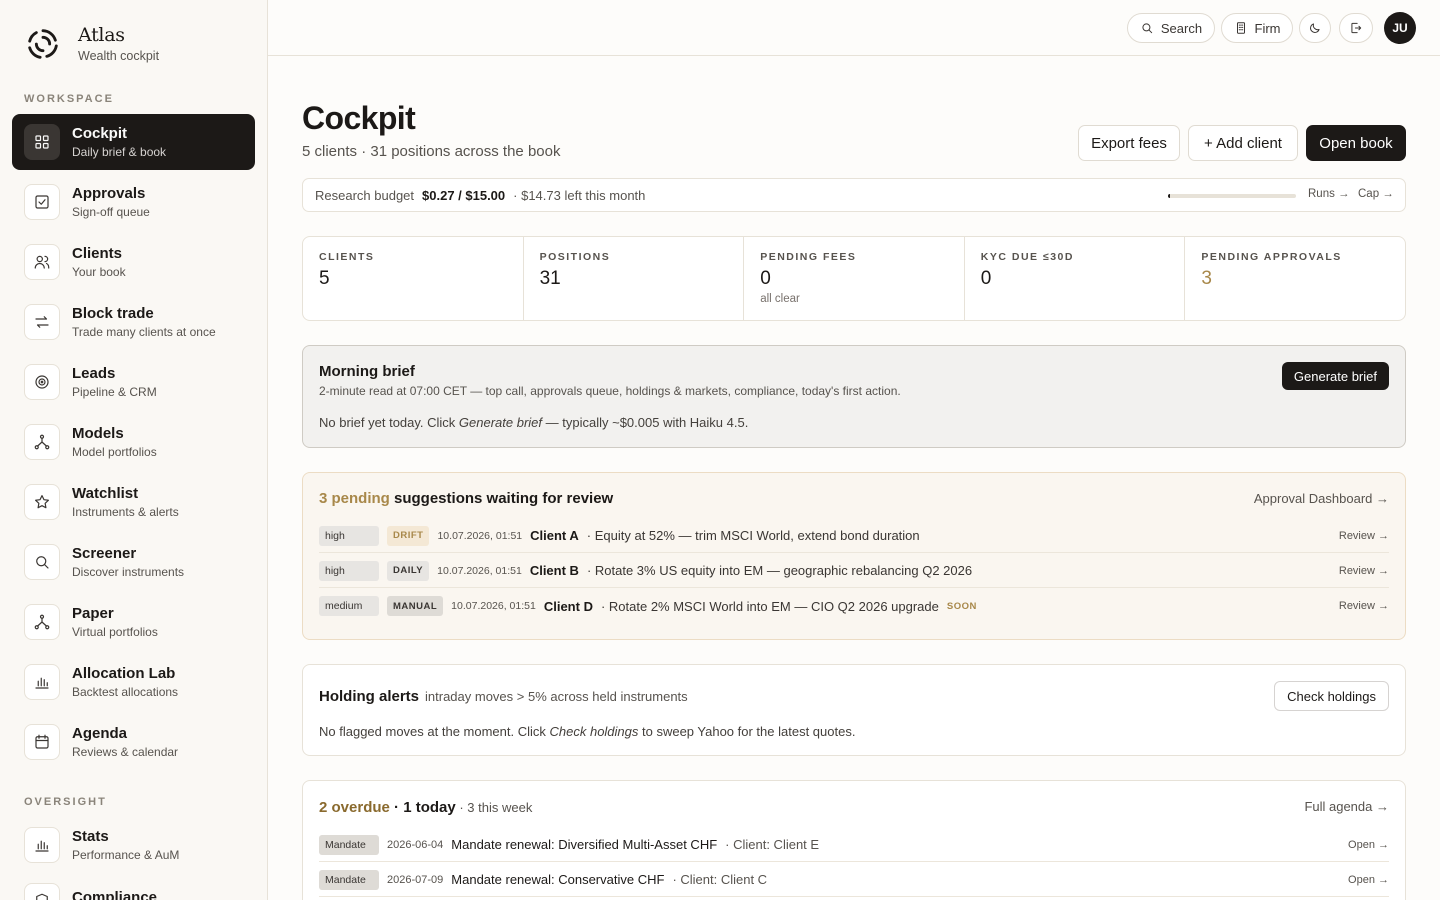  Describe the element at coordinates (119, 56) in the screenshot. I see `brand-tagline: Wealth cockpit` at that location.